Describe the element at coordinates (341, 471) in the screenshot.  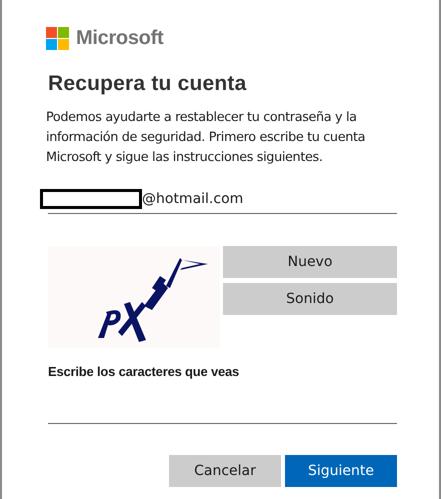
I see `next-button: Siguiente` at that location.